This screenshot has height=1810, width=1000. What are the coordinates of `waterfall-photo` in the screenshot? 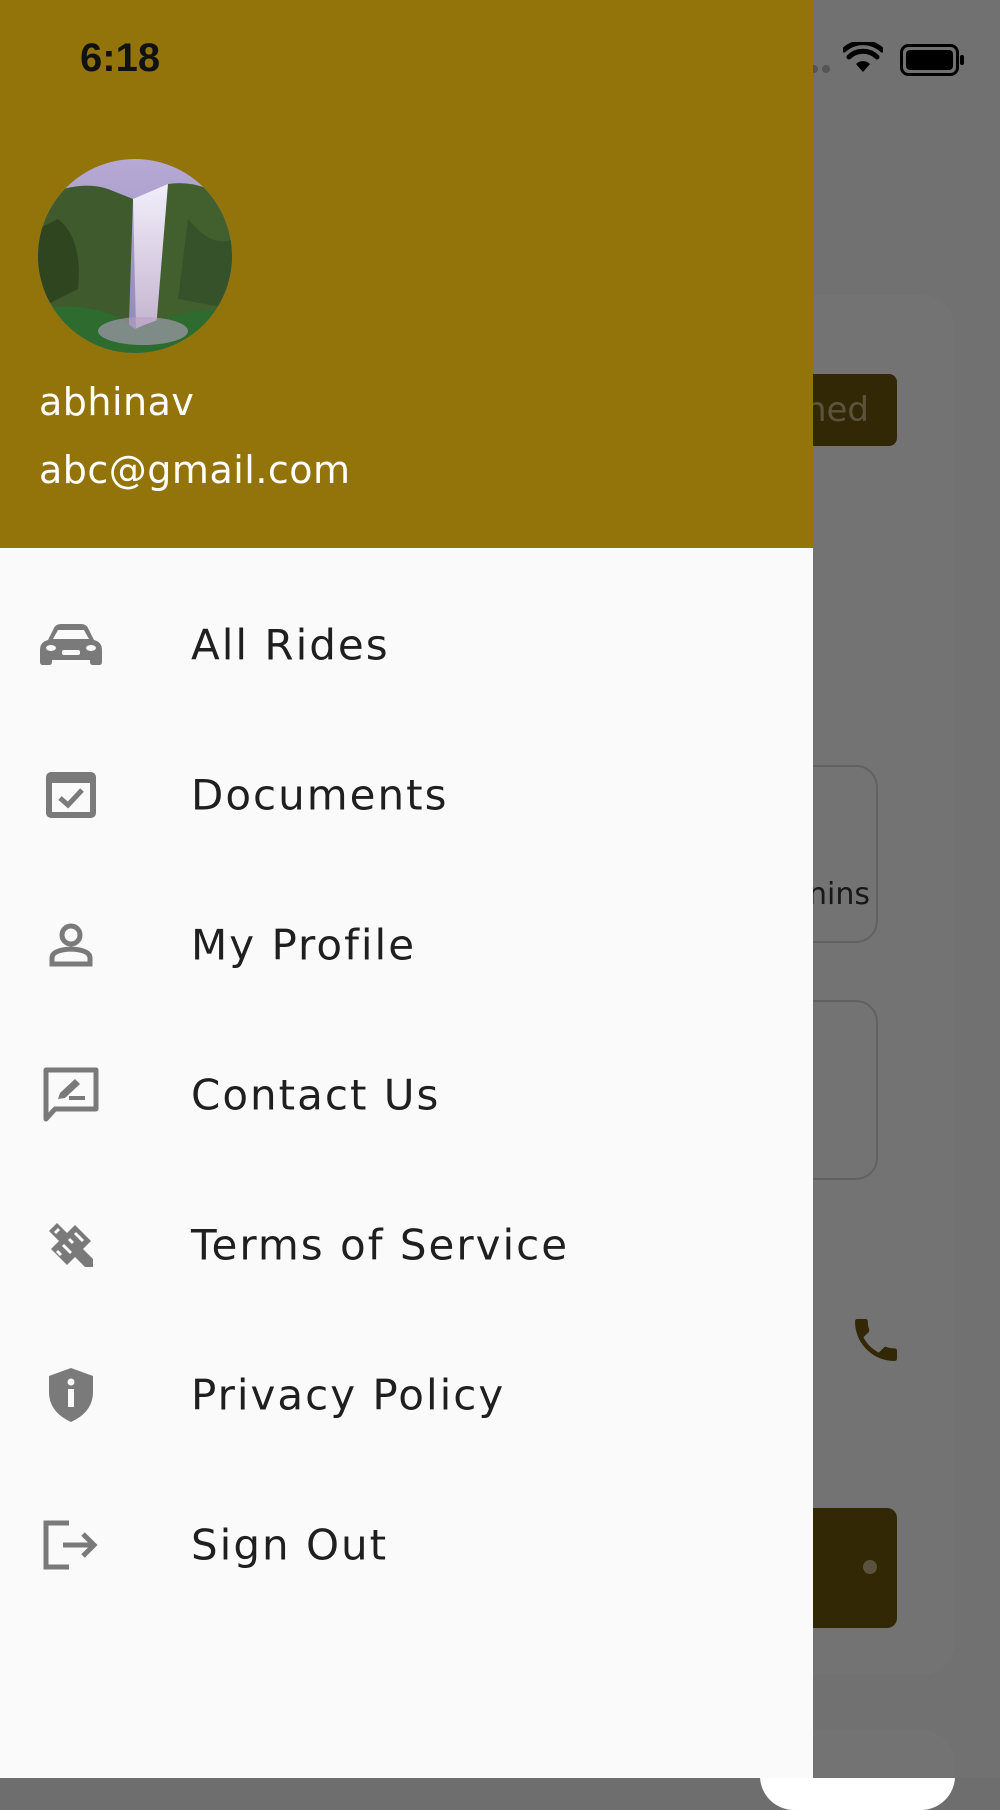 It's located at (135, 256).